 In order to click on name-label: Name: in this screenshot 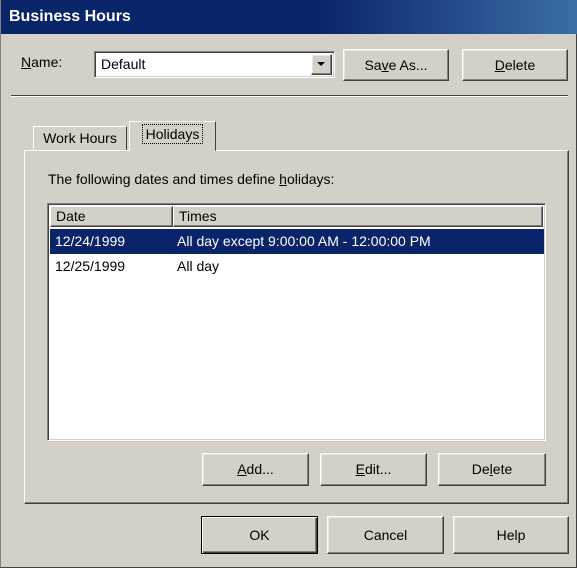, I will do `click(42, 62)`.